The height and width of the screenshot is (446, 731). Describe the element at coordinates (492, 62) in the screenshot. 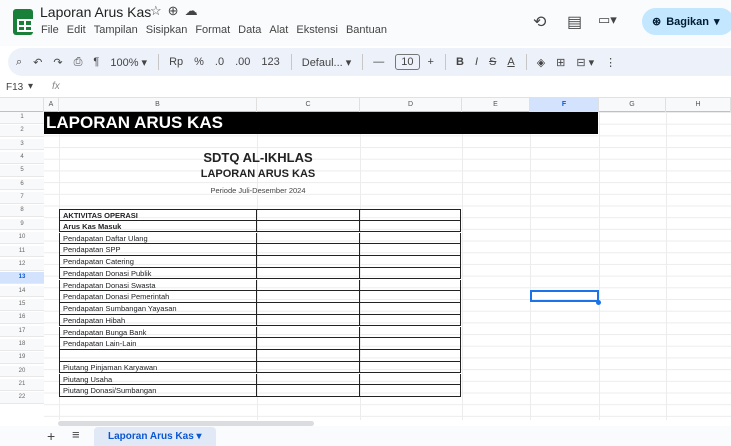

I see `strikethrough-button: S` at that location.